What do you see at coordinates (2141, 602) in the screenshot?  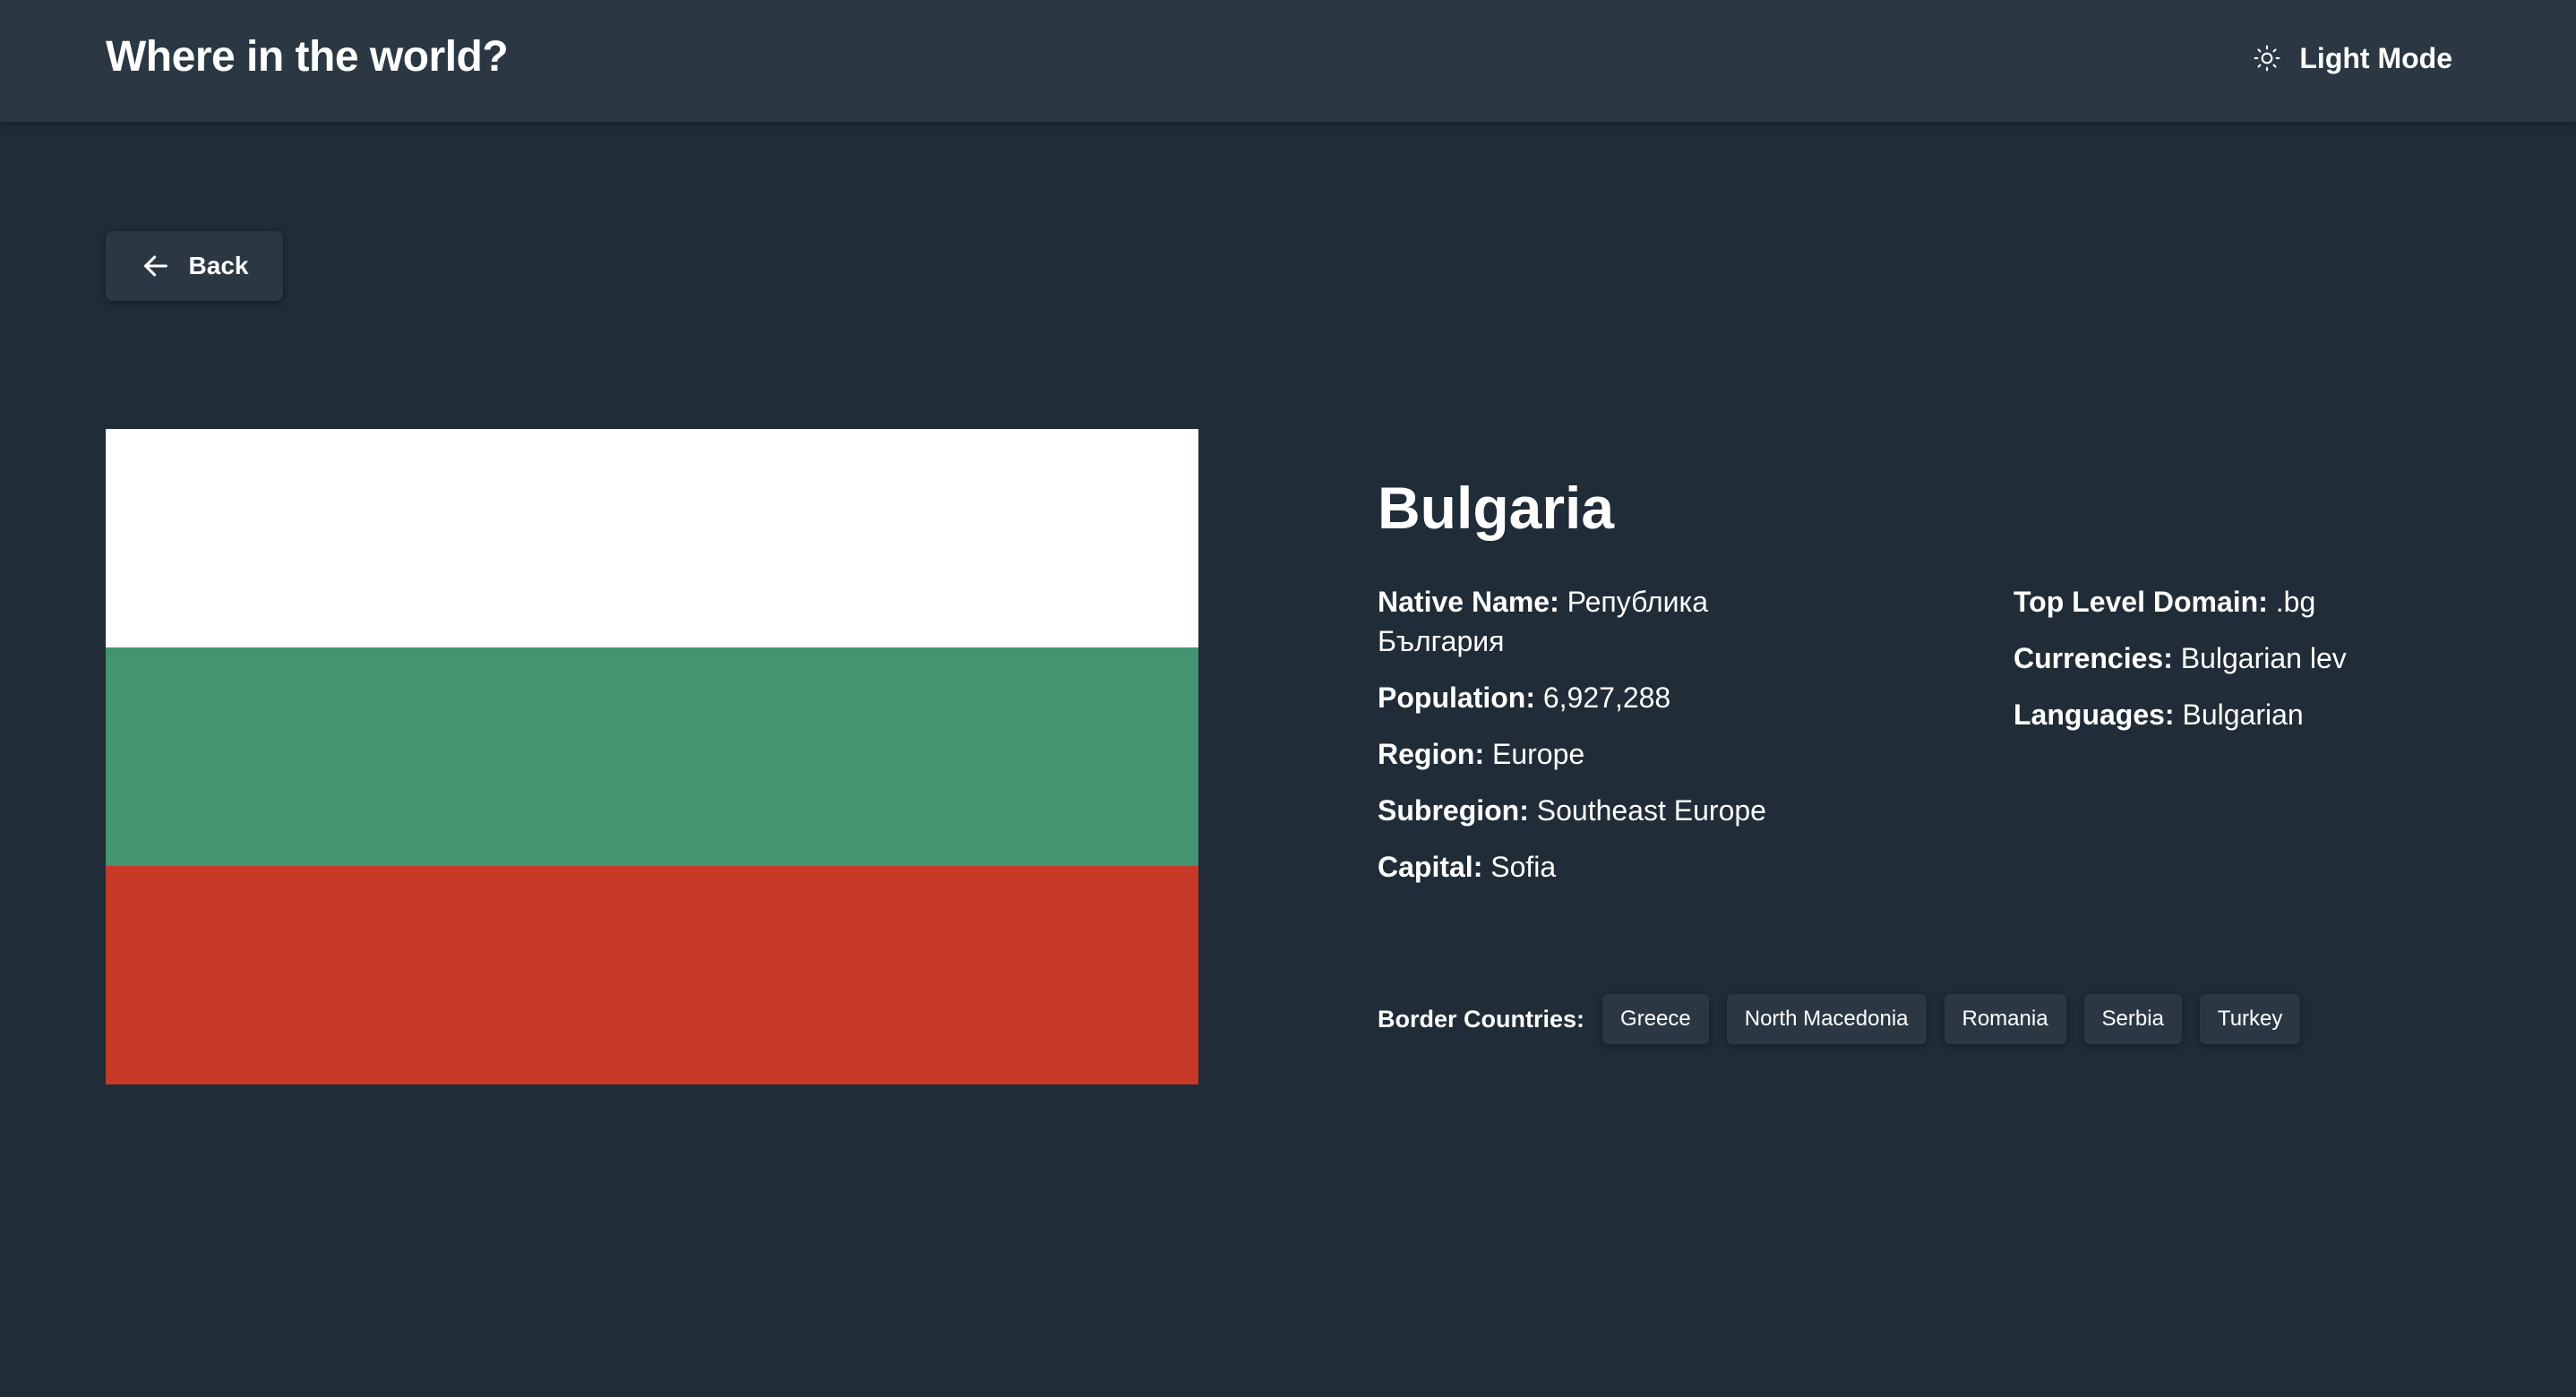 I see `detail-key: Top Level Domain:` at bounding box center [2141, 602].